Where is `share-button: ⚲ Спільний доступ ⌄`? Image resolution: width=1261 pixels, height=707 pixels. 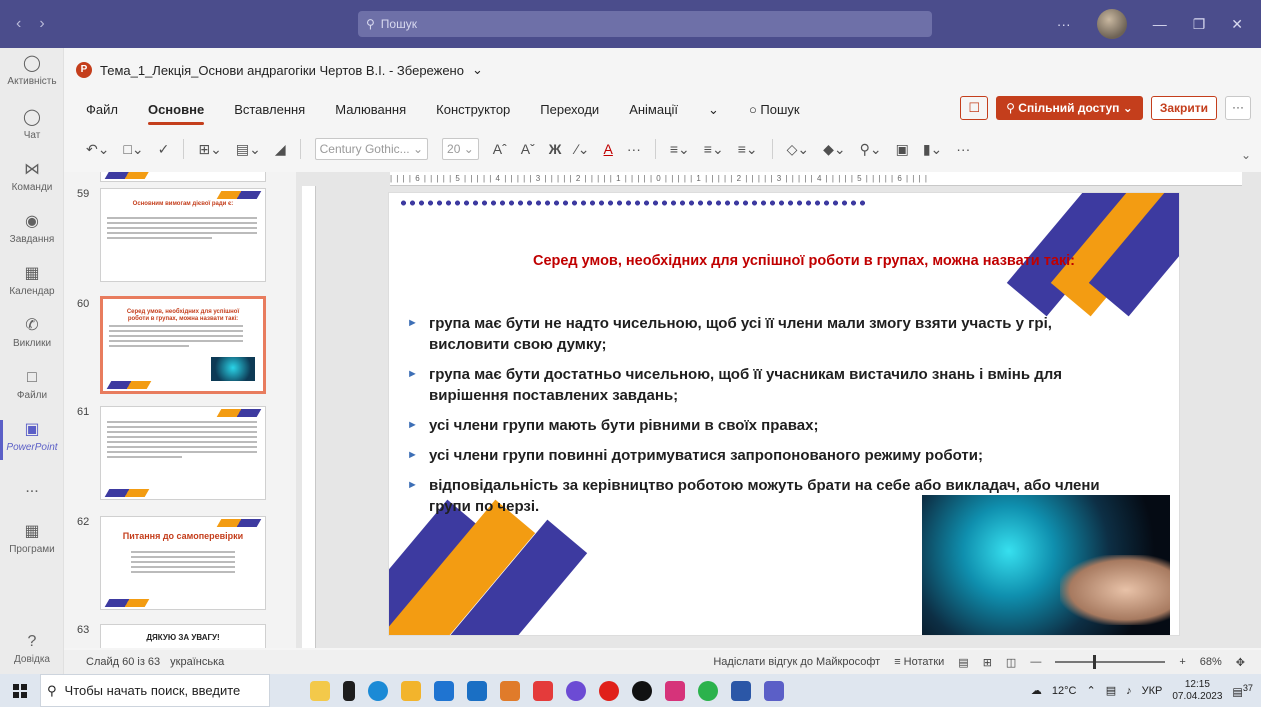
share-button: ⚲ Спільний доступ ⌄ is located at coordinates (1069, 108).